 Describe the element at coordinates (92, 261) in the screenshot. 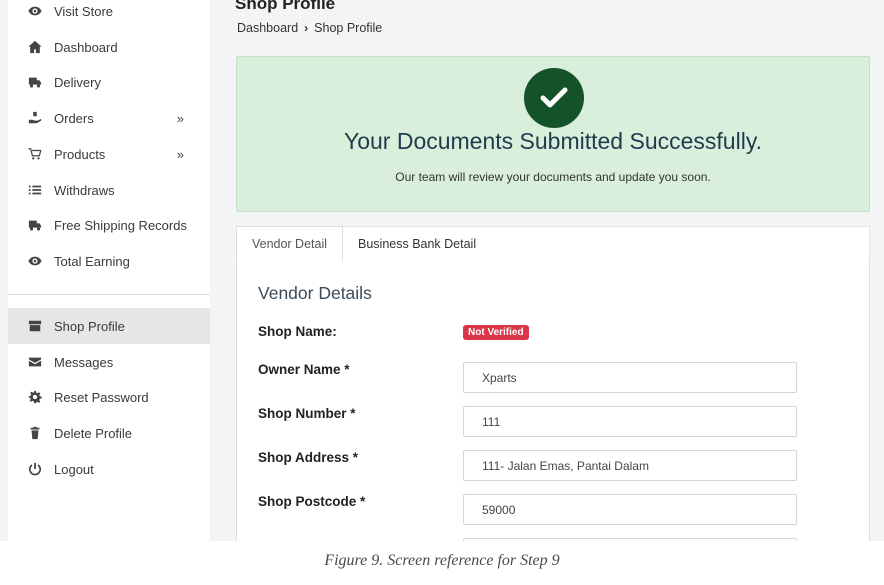

I see `sidebar-item-label: Total Earning` at that location.